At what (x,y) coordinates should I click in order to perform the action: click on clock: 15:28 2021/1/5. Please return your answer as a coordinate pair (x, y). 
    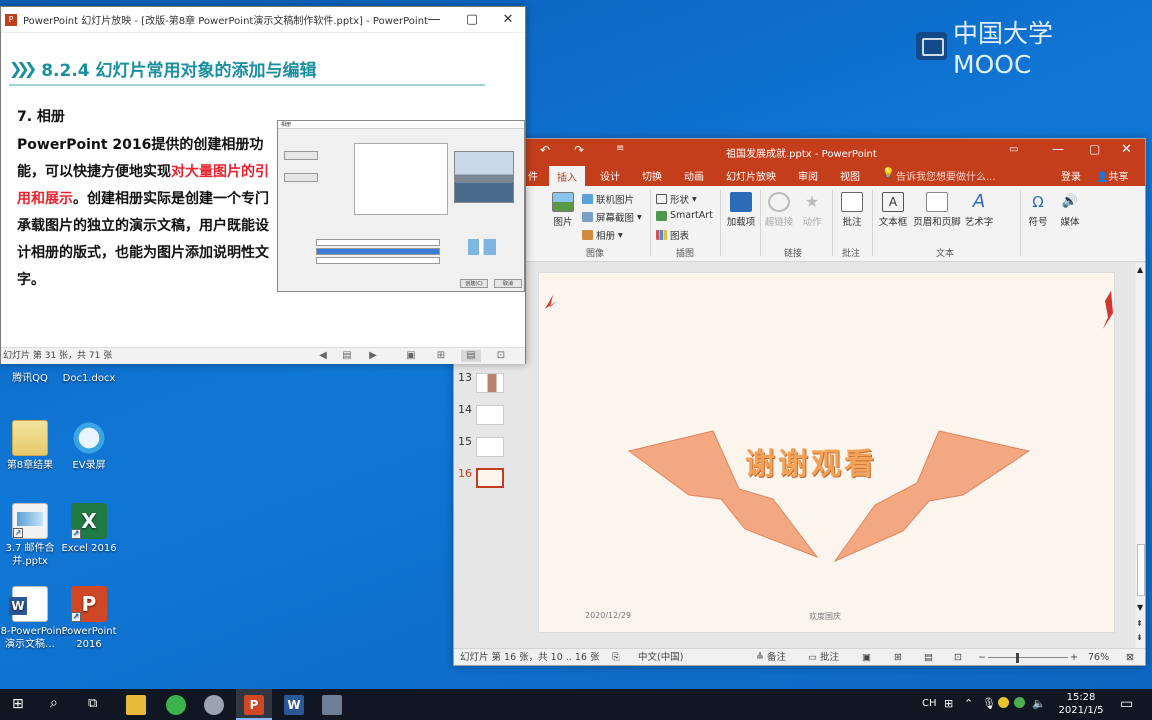
    Looking at the image, I should click on (1081, 704).